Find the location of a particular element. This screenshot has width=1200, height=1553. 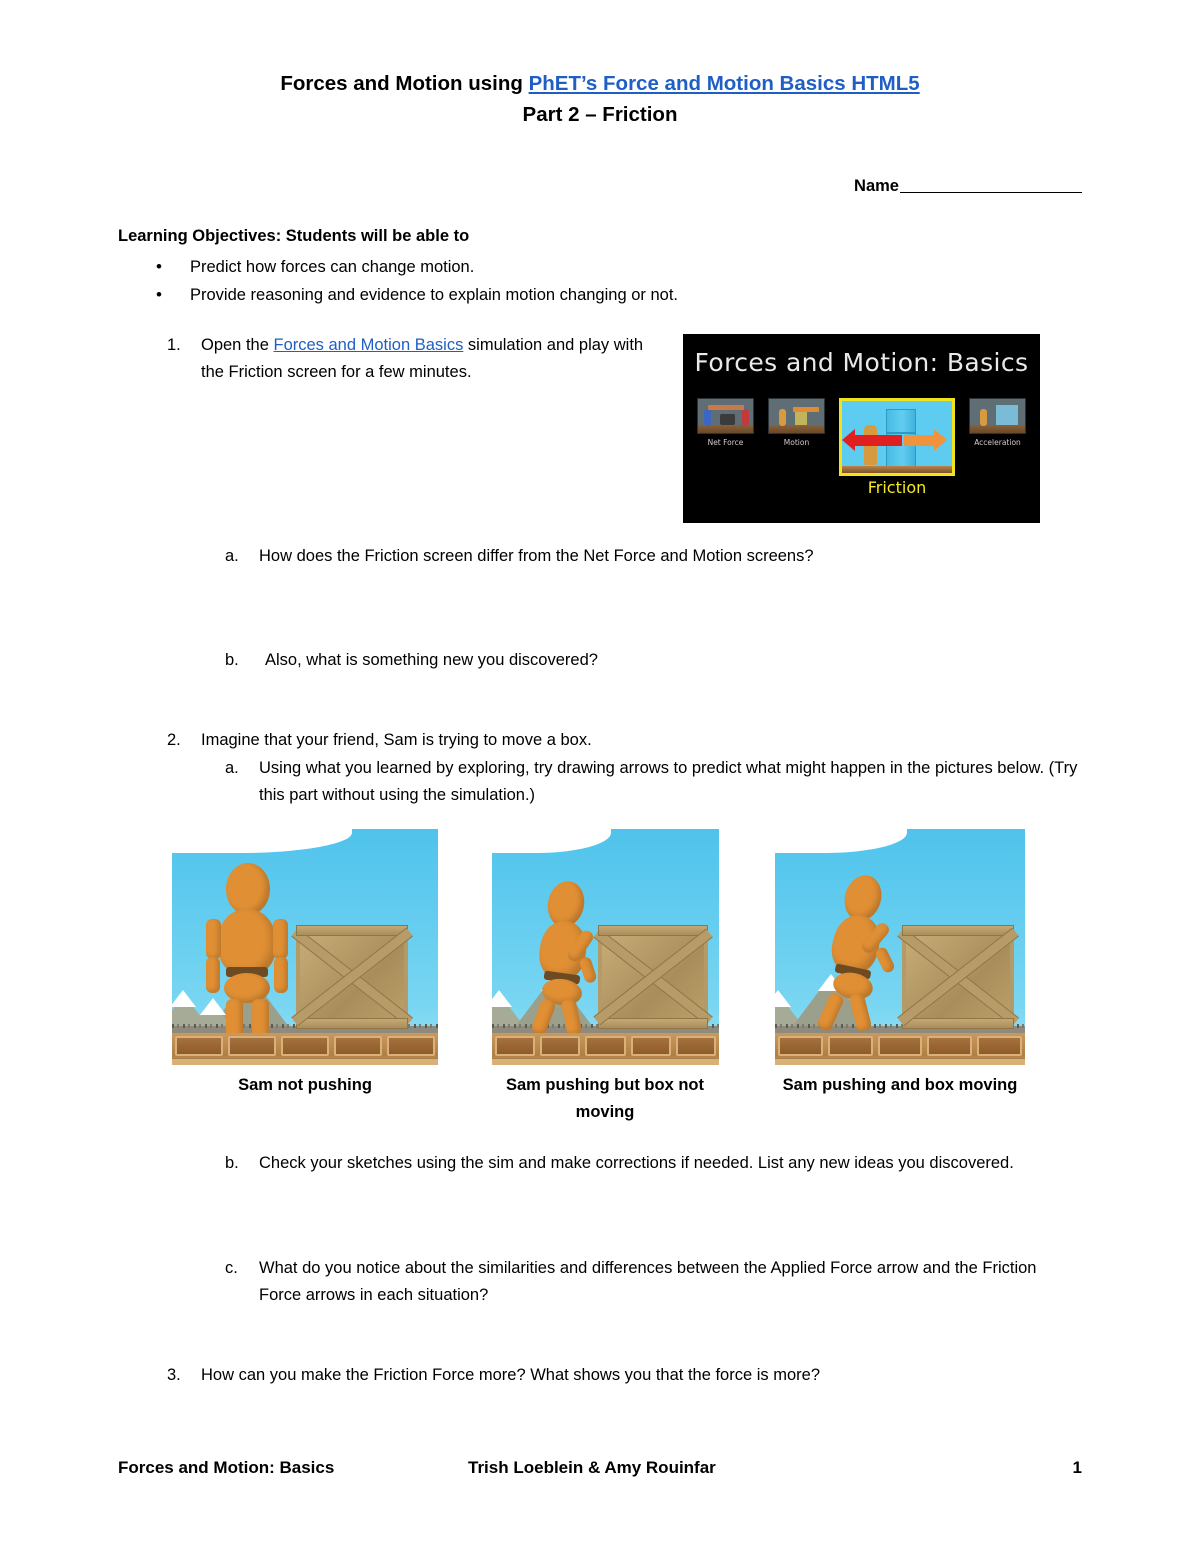

list-item: • Predict how forces can change motion. is located at coordinates (568, 267).